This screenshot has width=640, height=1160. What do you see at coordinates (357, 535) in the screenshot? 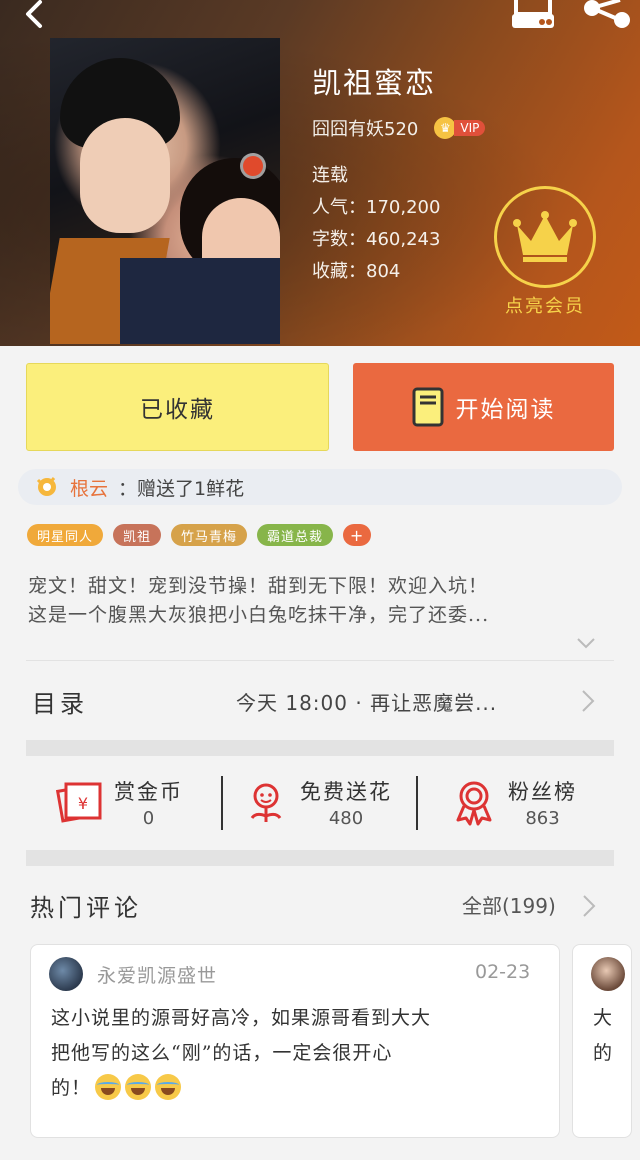
I see `add-tag-button: +` at bounding box center [357, 535].